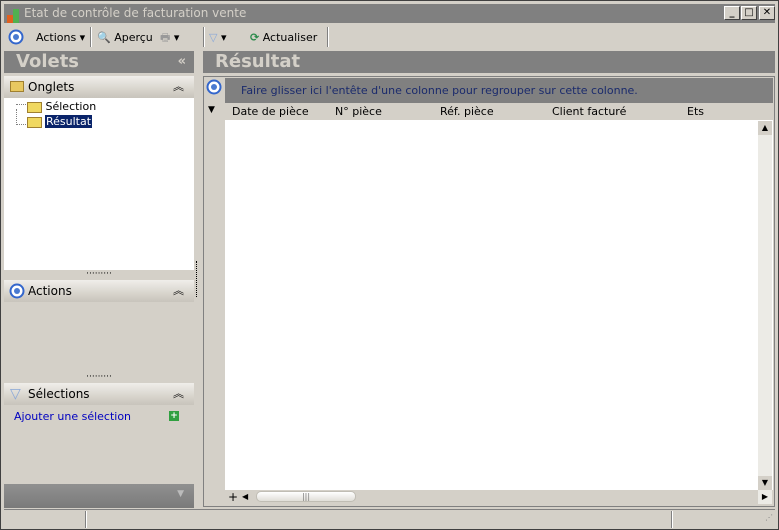 Image resolution: width=779 pixels, height=530 pixels. Describe the element at coordinates (306, 496) in the screenshot. I see `horizontal-scroll-thumb: |||` at that location.